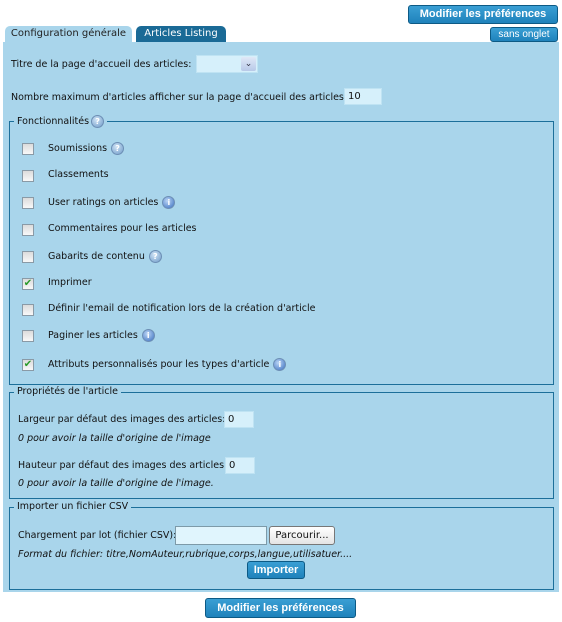  What do you see at coordinates (240, 465) in the screenshot?
I see `image-height-input: 0` at bounding box center [240, 465].